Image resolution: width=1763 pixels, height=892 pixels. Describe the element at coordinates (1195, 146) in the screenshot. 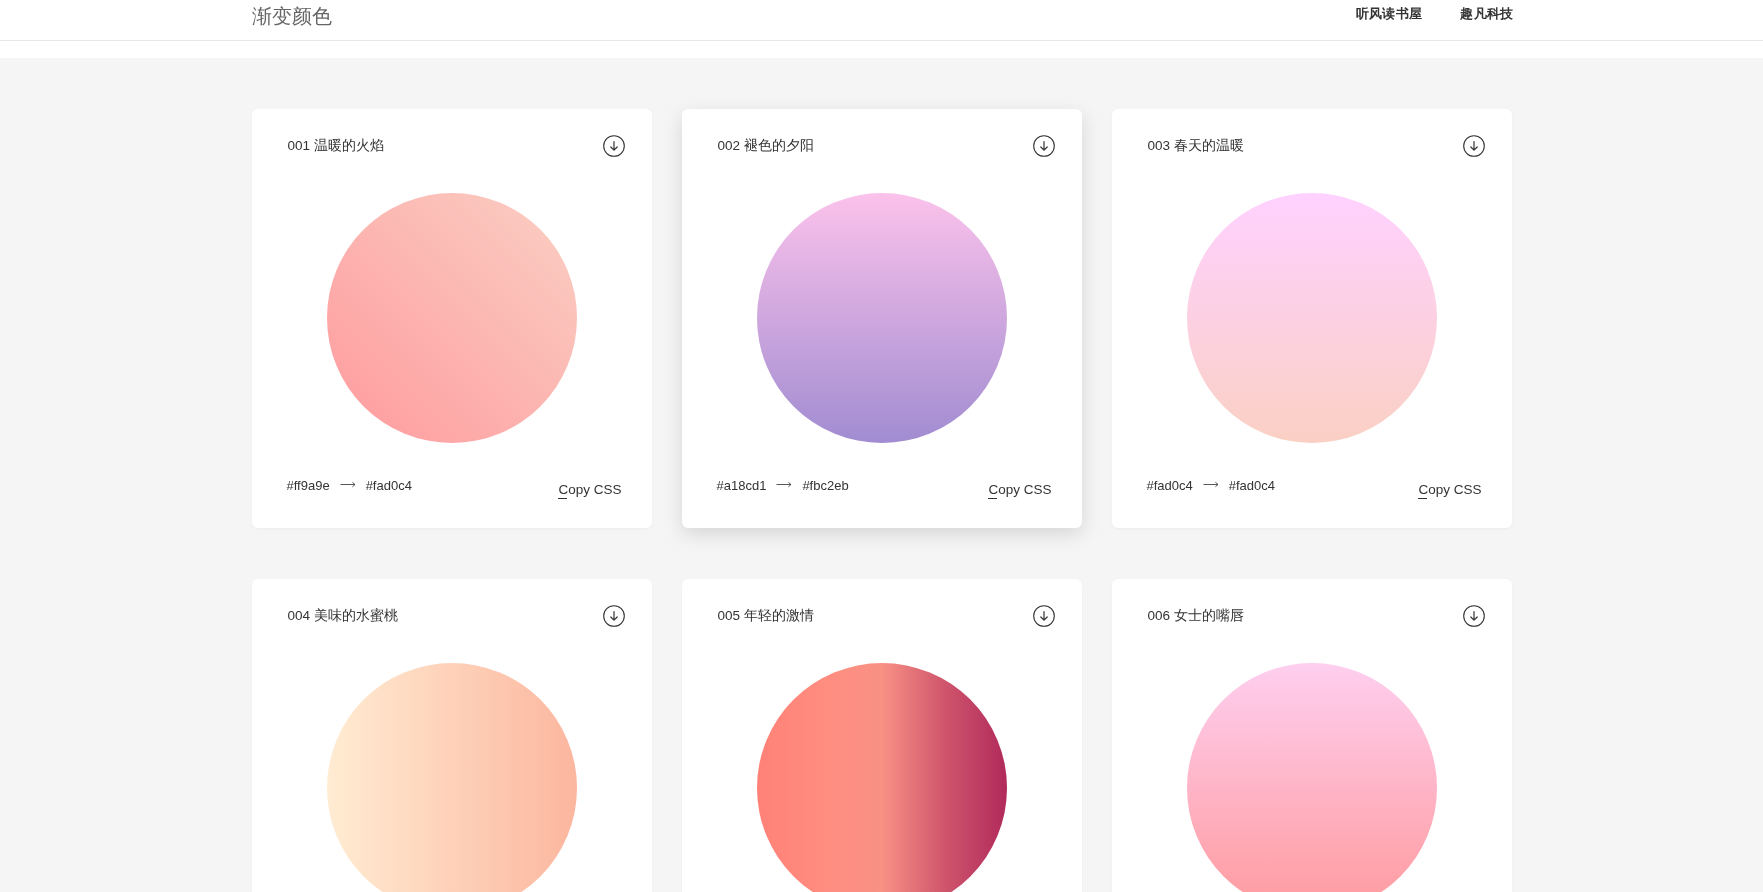

I see `card-title: 003 春天的温暖` at that location.